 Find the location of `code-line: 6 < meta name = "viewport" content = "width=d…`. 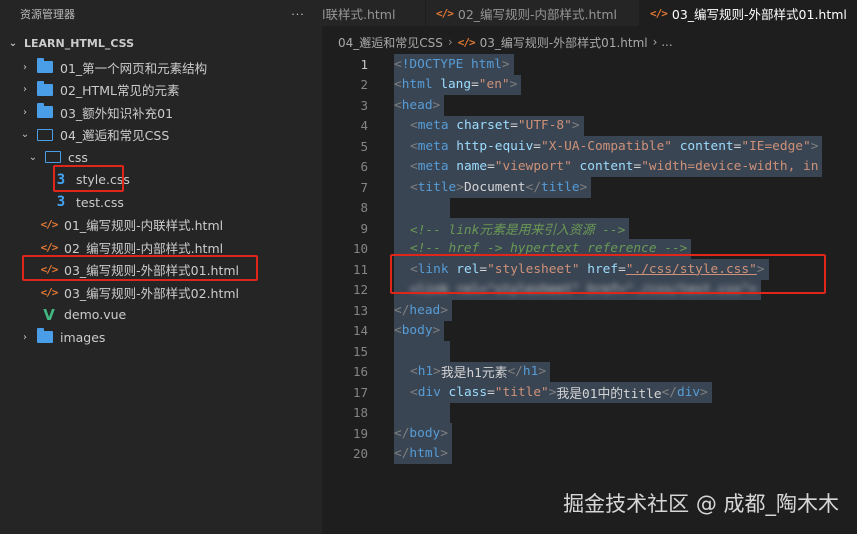

code-line: 6 < meta name = "viewport" content = "width=d… is located at coordinates (589, 166).